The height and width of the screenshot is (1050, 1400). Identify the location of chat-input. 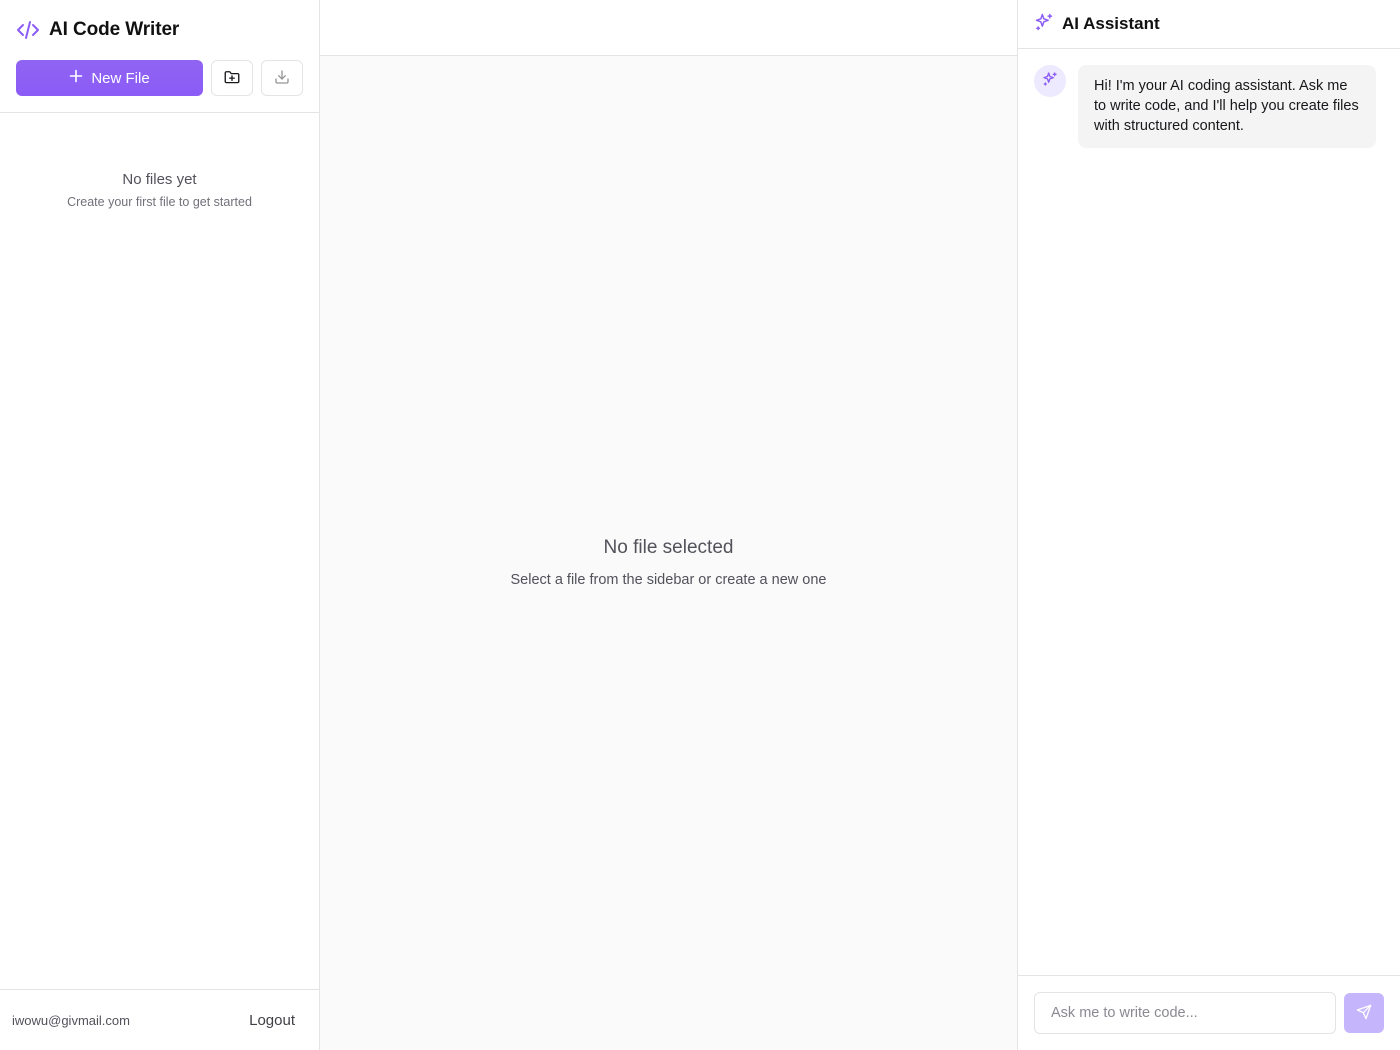
(1185, 1013).